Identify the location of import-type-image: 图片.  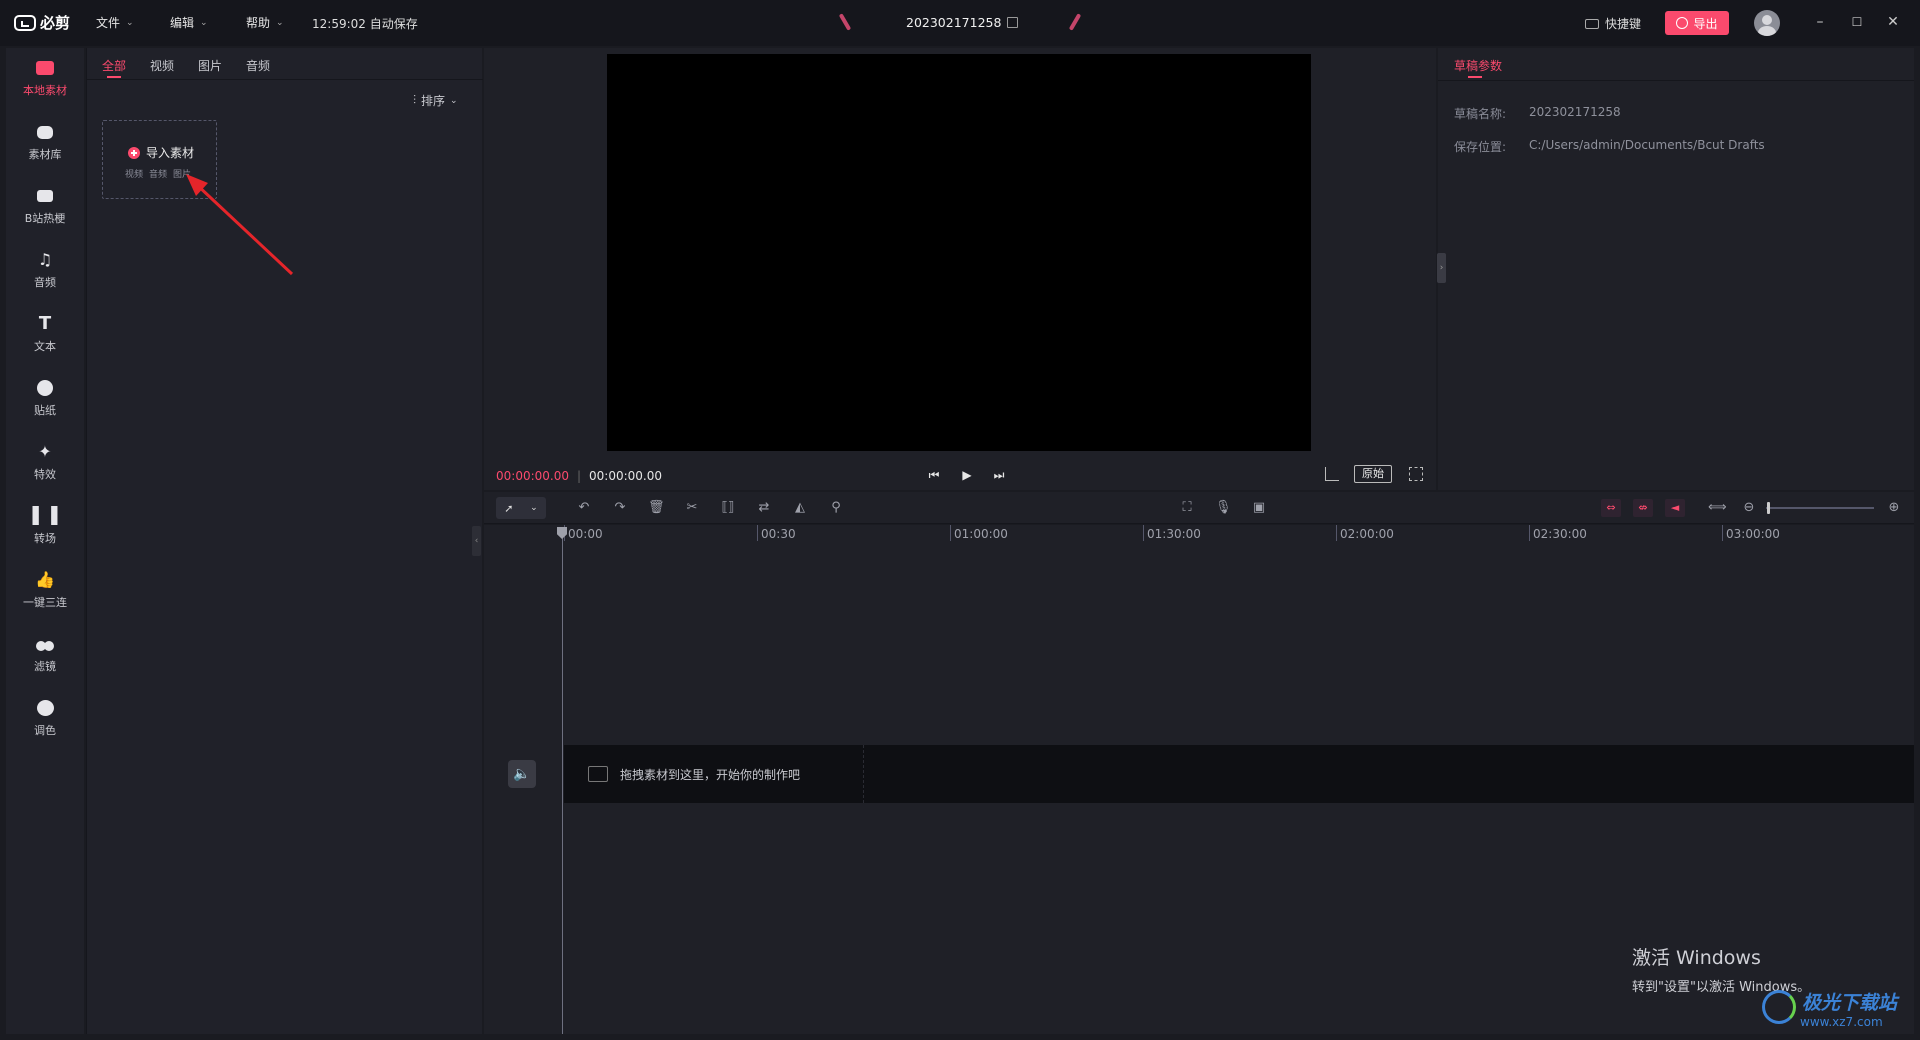
(182, 175).